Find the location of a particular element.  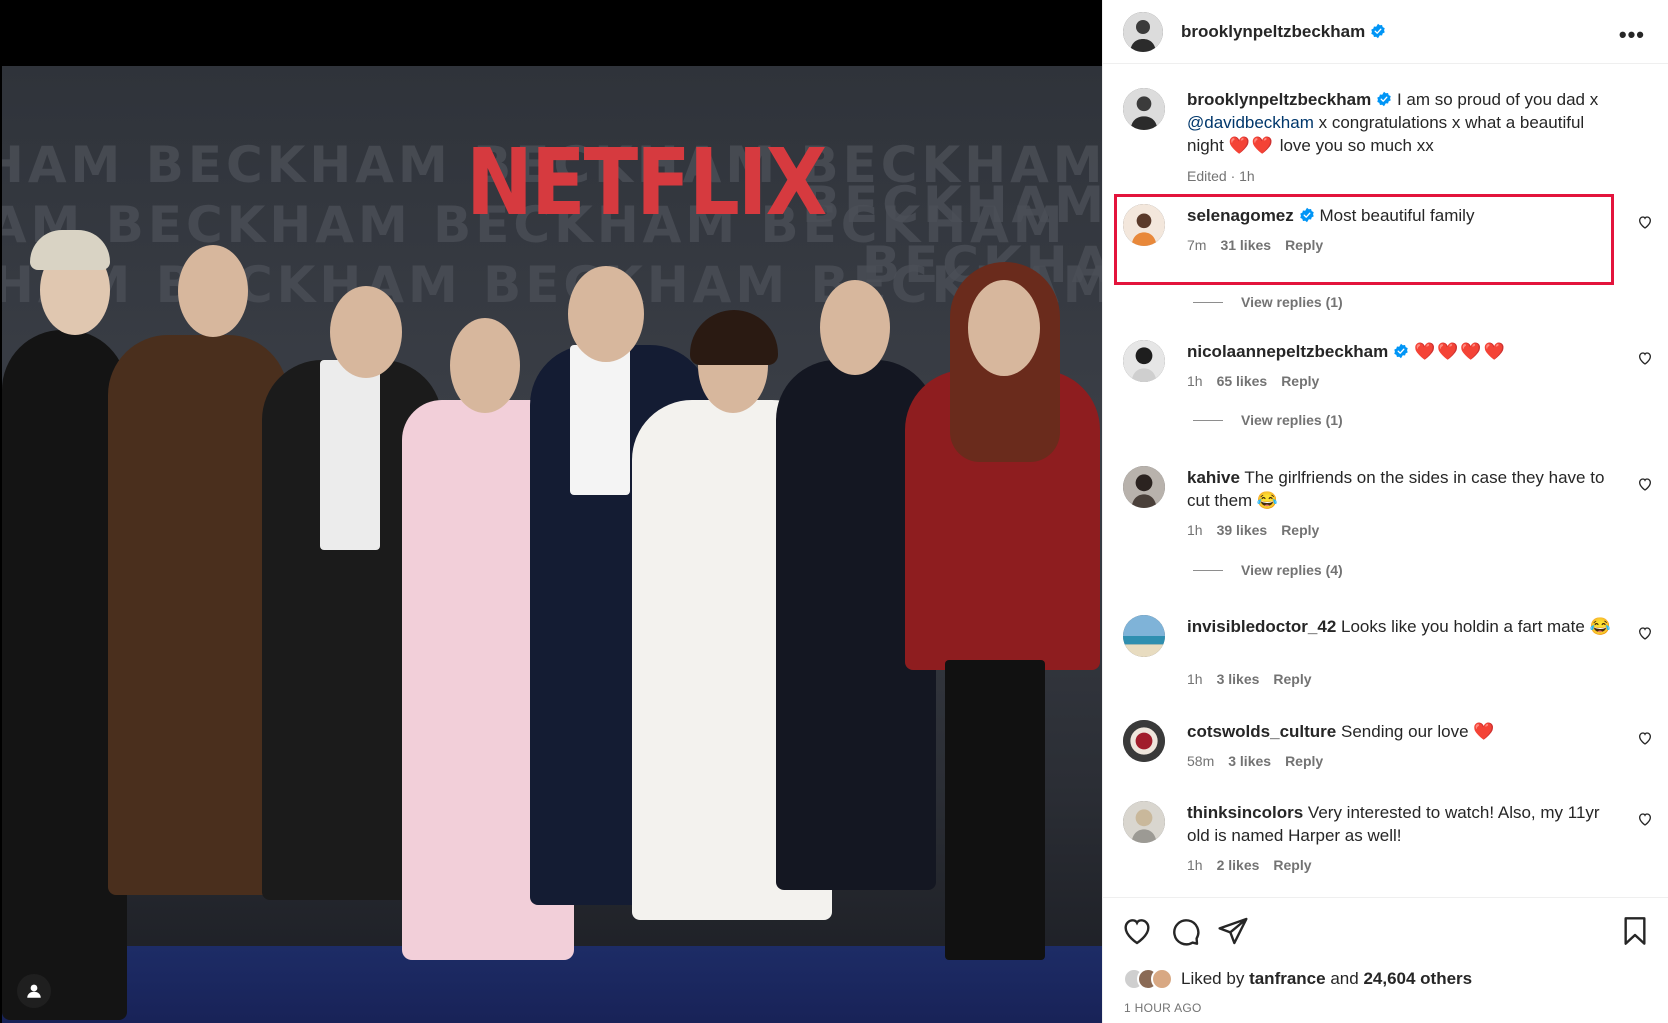

comment-likes: 65 likes is located at coordinates (1242, 381).